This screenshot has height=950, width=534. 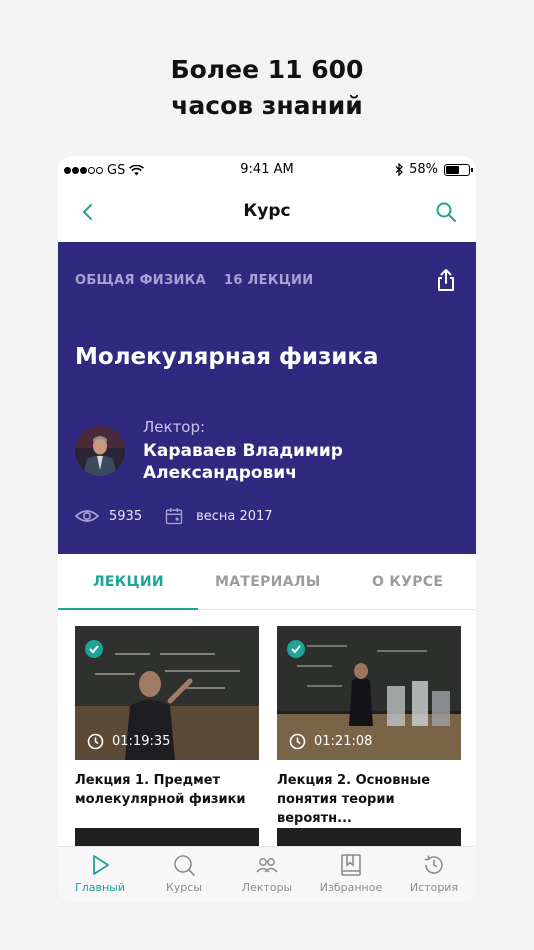 I want to click on history-icon, so click(x=433, y=864).